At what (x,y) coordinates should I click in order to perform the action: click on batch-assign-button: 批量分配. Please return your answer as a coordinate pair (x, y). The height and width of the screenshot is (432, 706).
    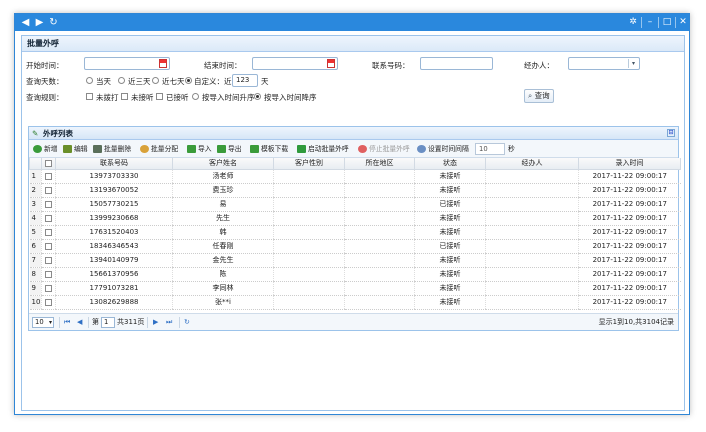
    Looking at the image, I should click on (158, 149).